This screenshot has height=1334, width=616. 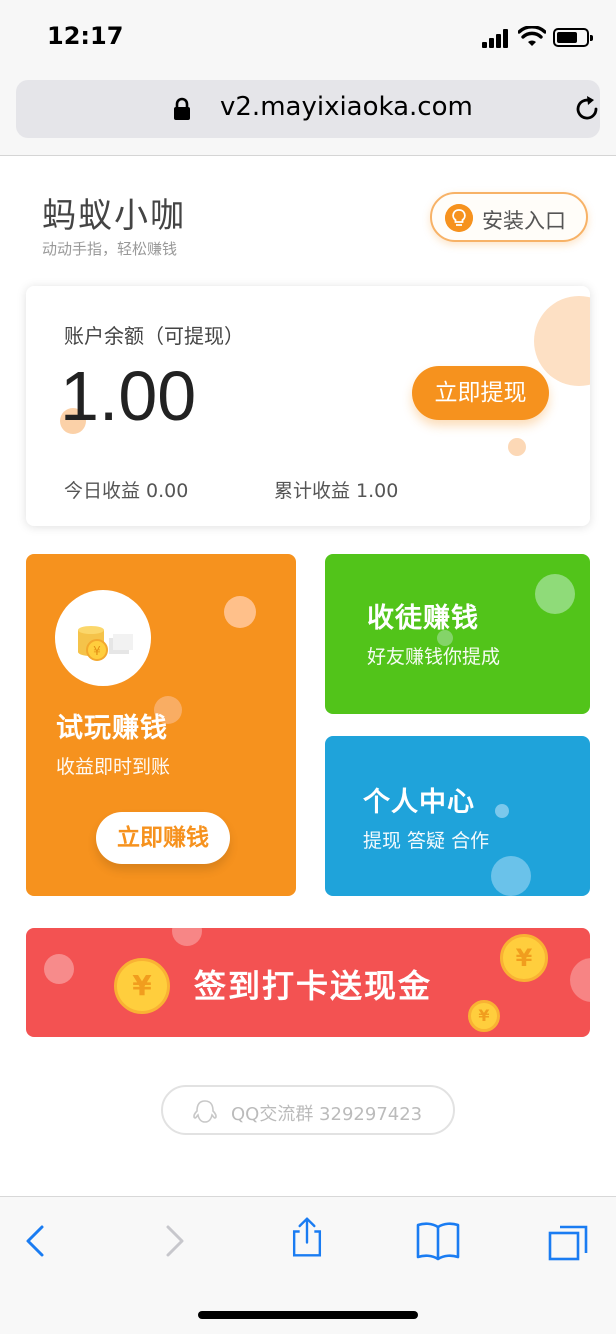 What do you see at coordinates (497, 38) in the screenshot?
I see `signal-icon` at bounding box center [497, 38].